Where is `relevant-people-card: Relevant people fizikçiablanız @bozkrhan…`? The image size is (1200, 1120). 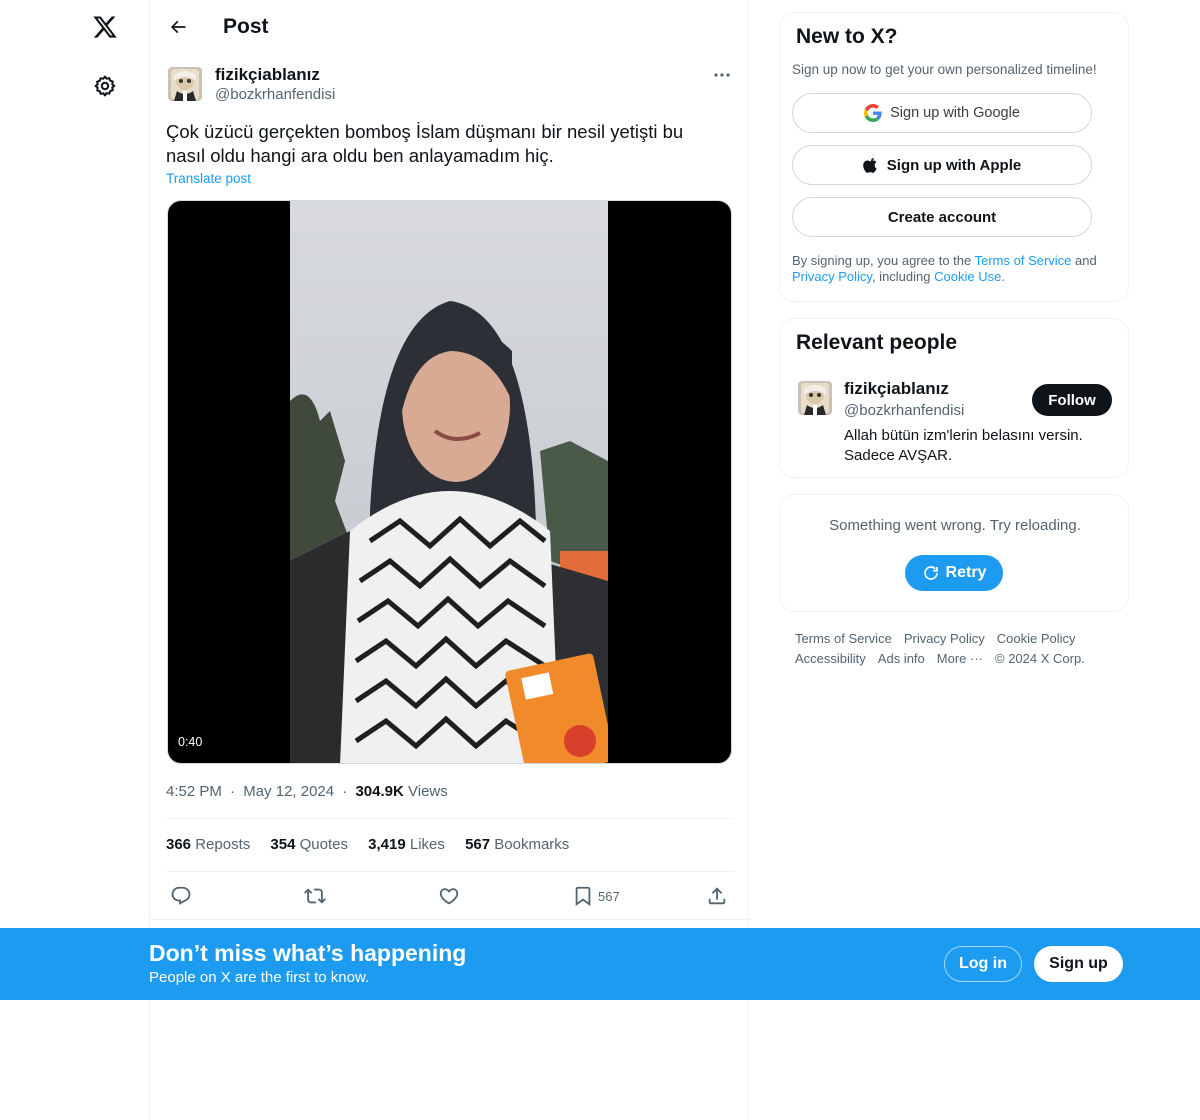
relevant-people-card: Relevant people fizikçiablanız @bozkrhan… is located at coordinates (954, 398).